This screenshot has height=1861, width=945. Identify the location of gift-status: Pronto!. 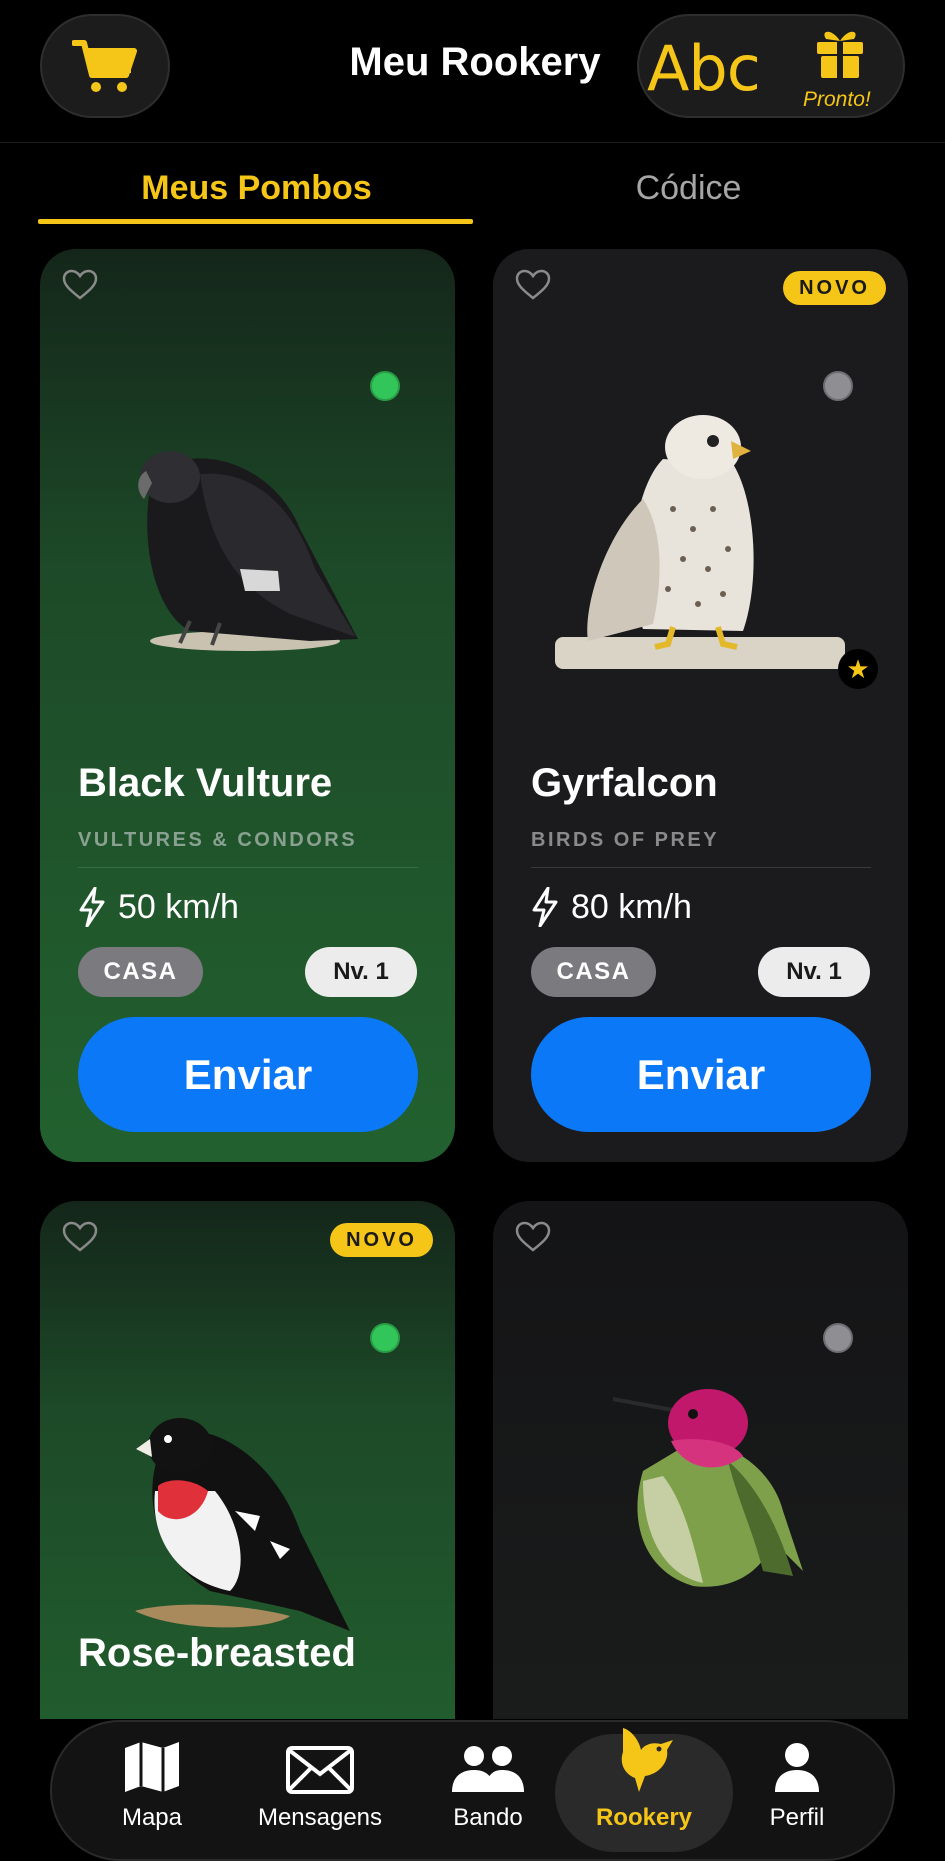
(837, 99).